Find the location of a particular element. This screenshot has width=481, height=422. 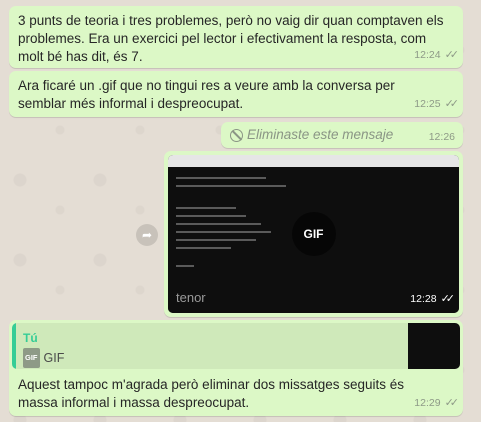

message-time: 12:28 is located at coordinates (423, 299).